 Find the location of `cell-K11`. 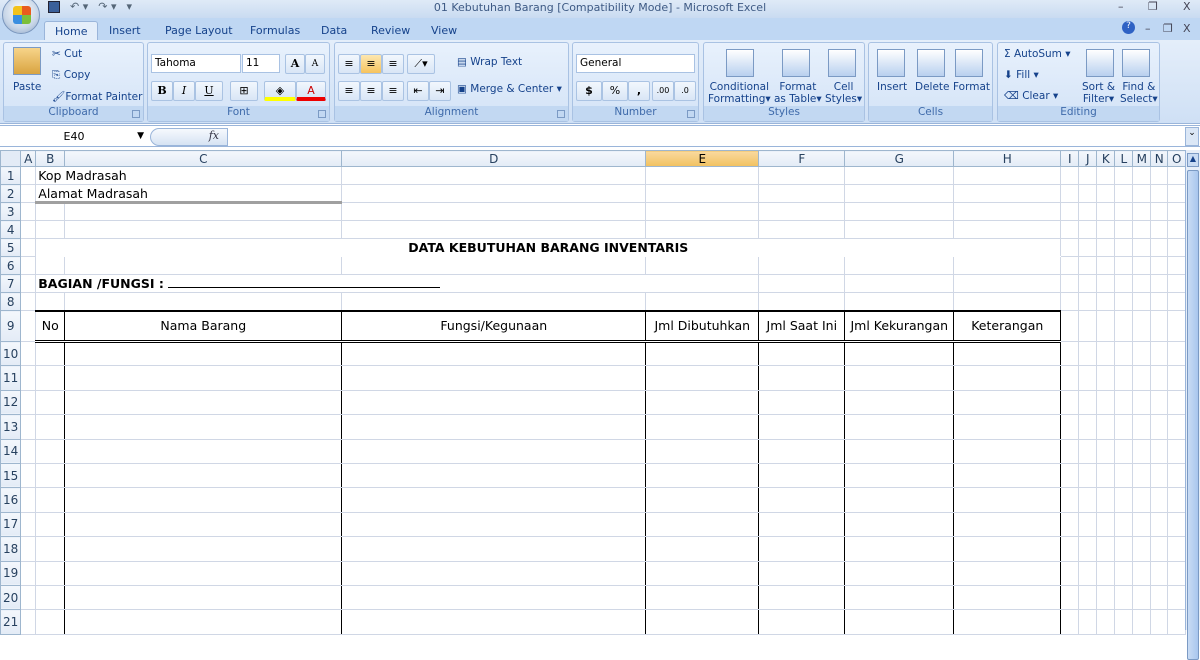

cell-K11 is located at coordinates (1106, 378).